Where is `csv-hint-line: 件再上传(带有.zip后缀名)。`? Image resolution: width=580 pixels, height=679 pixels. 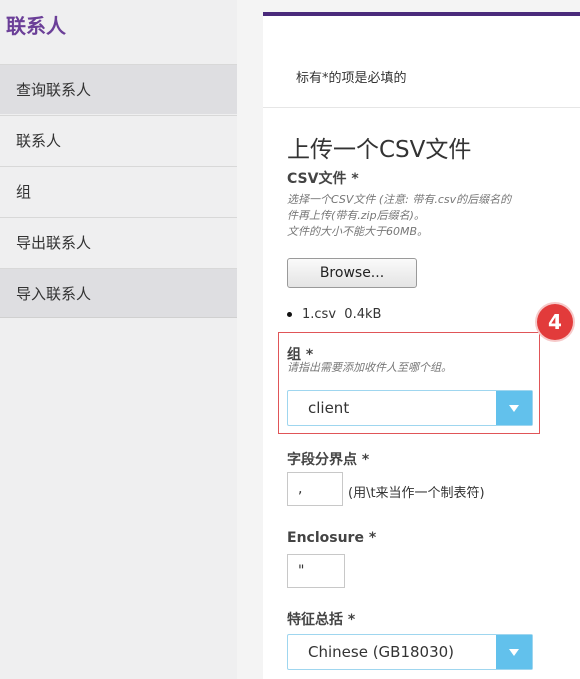
csv-hint-line: 件再上传(带有.zip后缀名)。 is located at coordinates (356, 215).